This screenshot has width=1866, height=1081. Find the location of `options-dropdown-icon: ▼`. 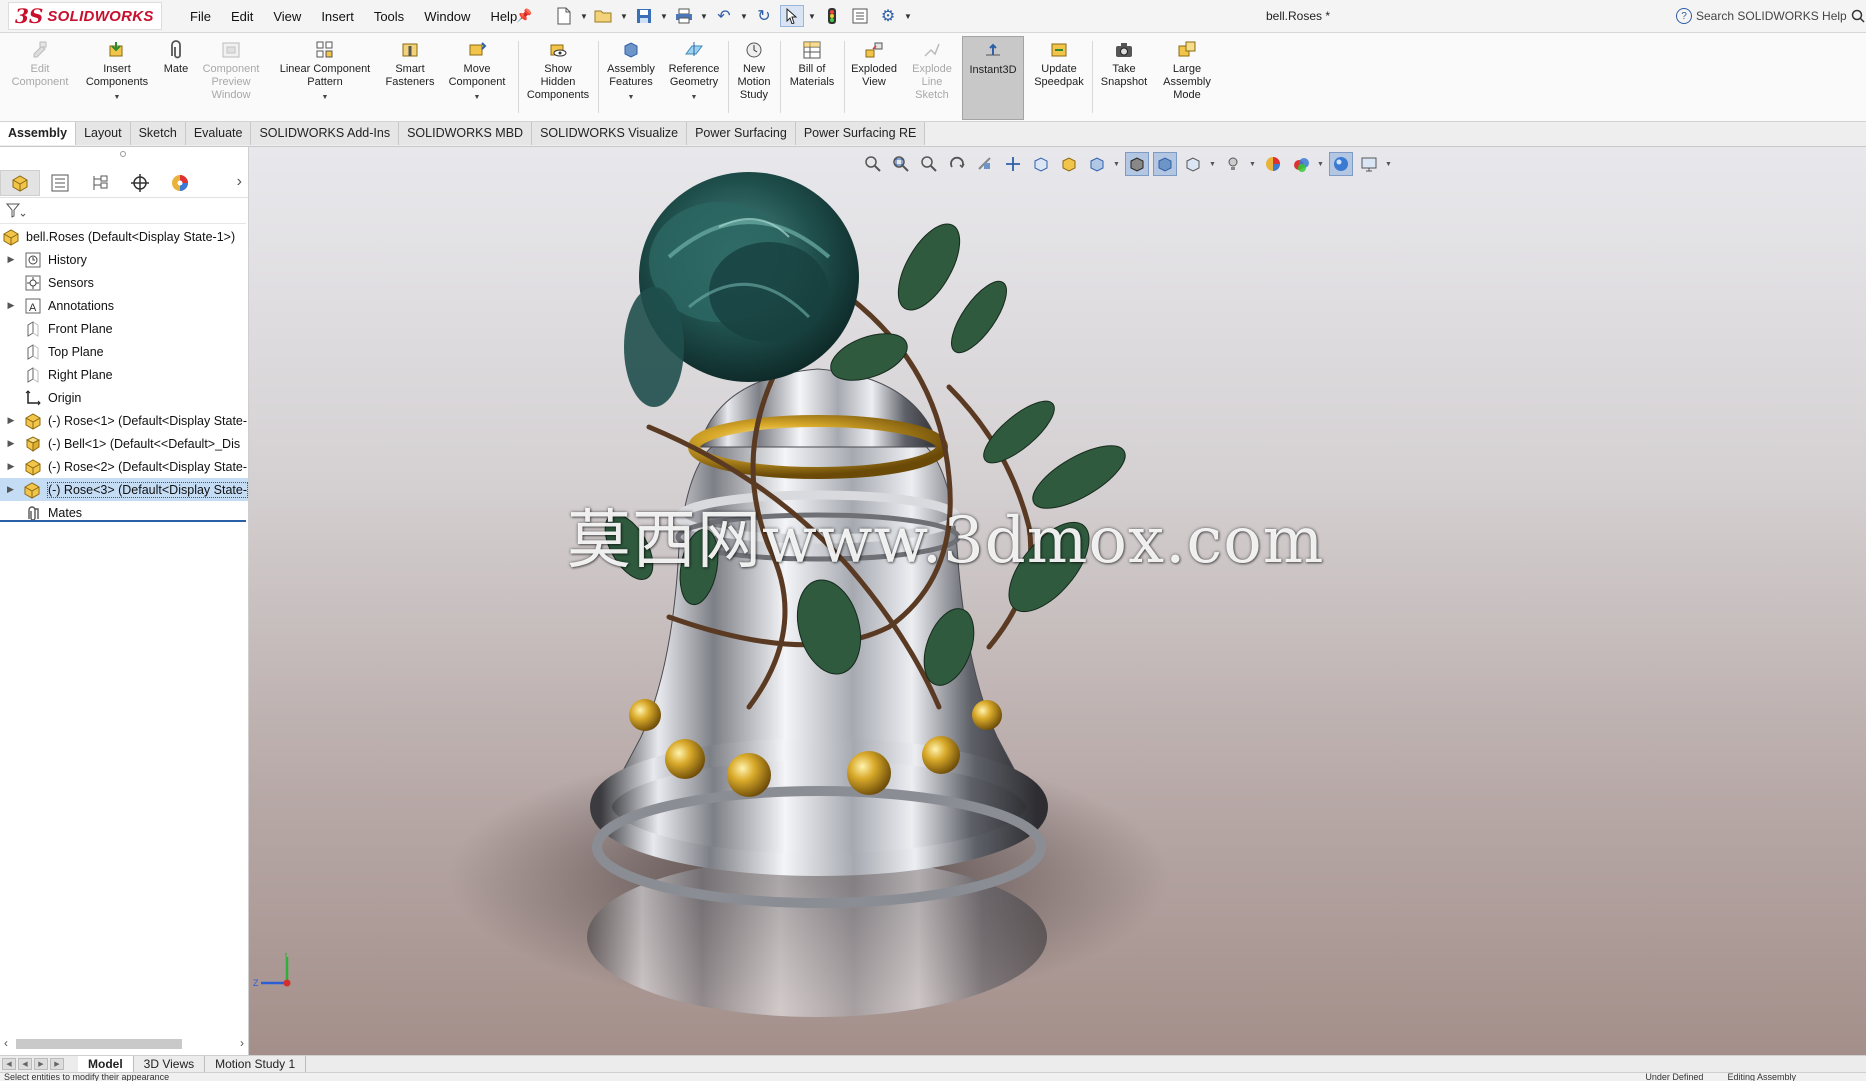

options-dropdown-icon: ▼ is located at coordinates (908, 16).